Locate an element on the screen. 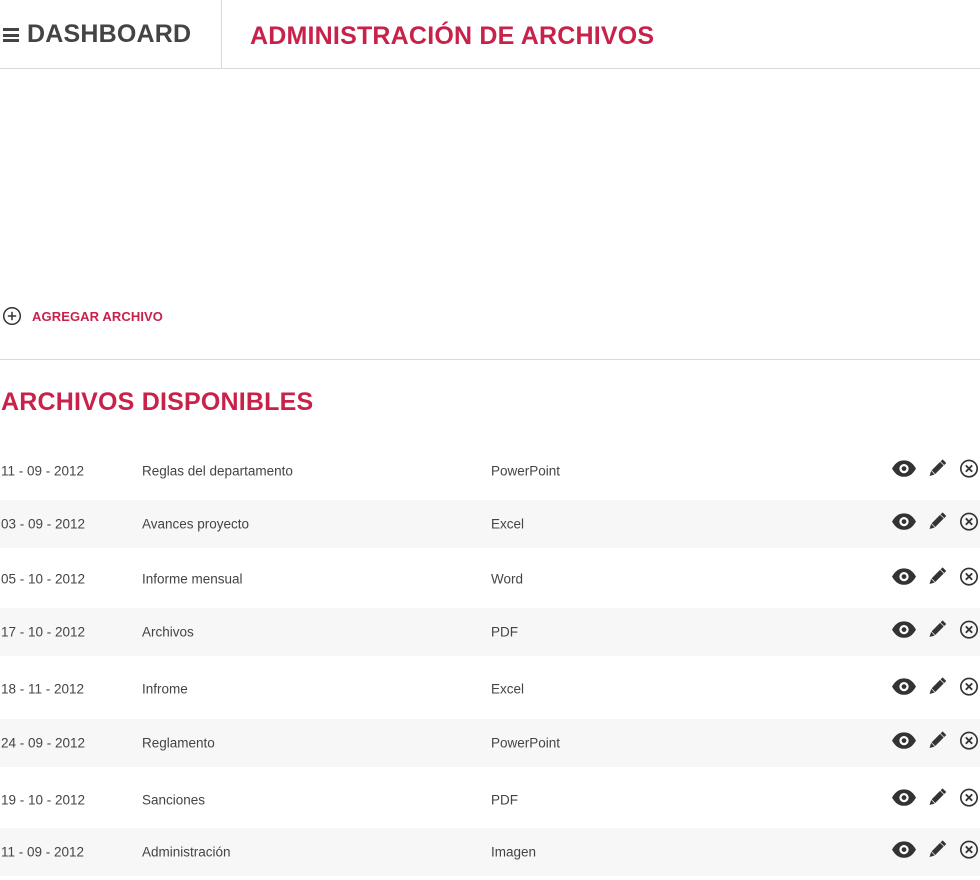 The image size is (980, 880). table-row: 05 - 10 - 2012 Informe mensual Word is located at coordinates (490, 579).